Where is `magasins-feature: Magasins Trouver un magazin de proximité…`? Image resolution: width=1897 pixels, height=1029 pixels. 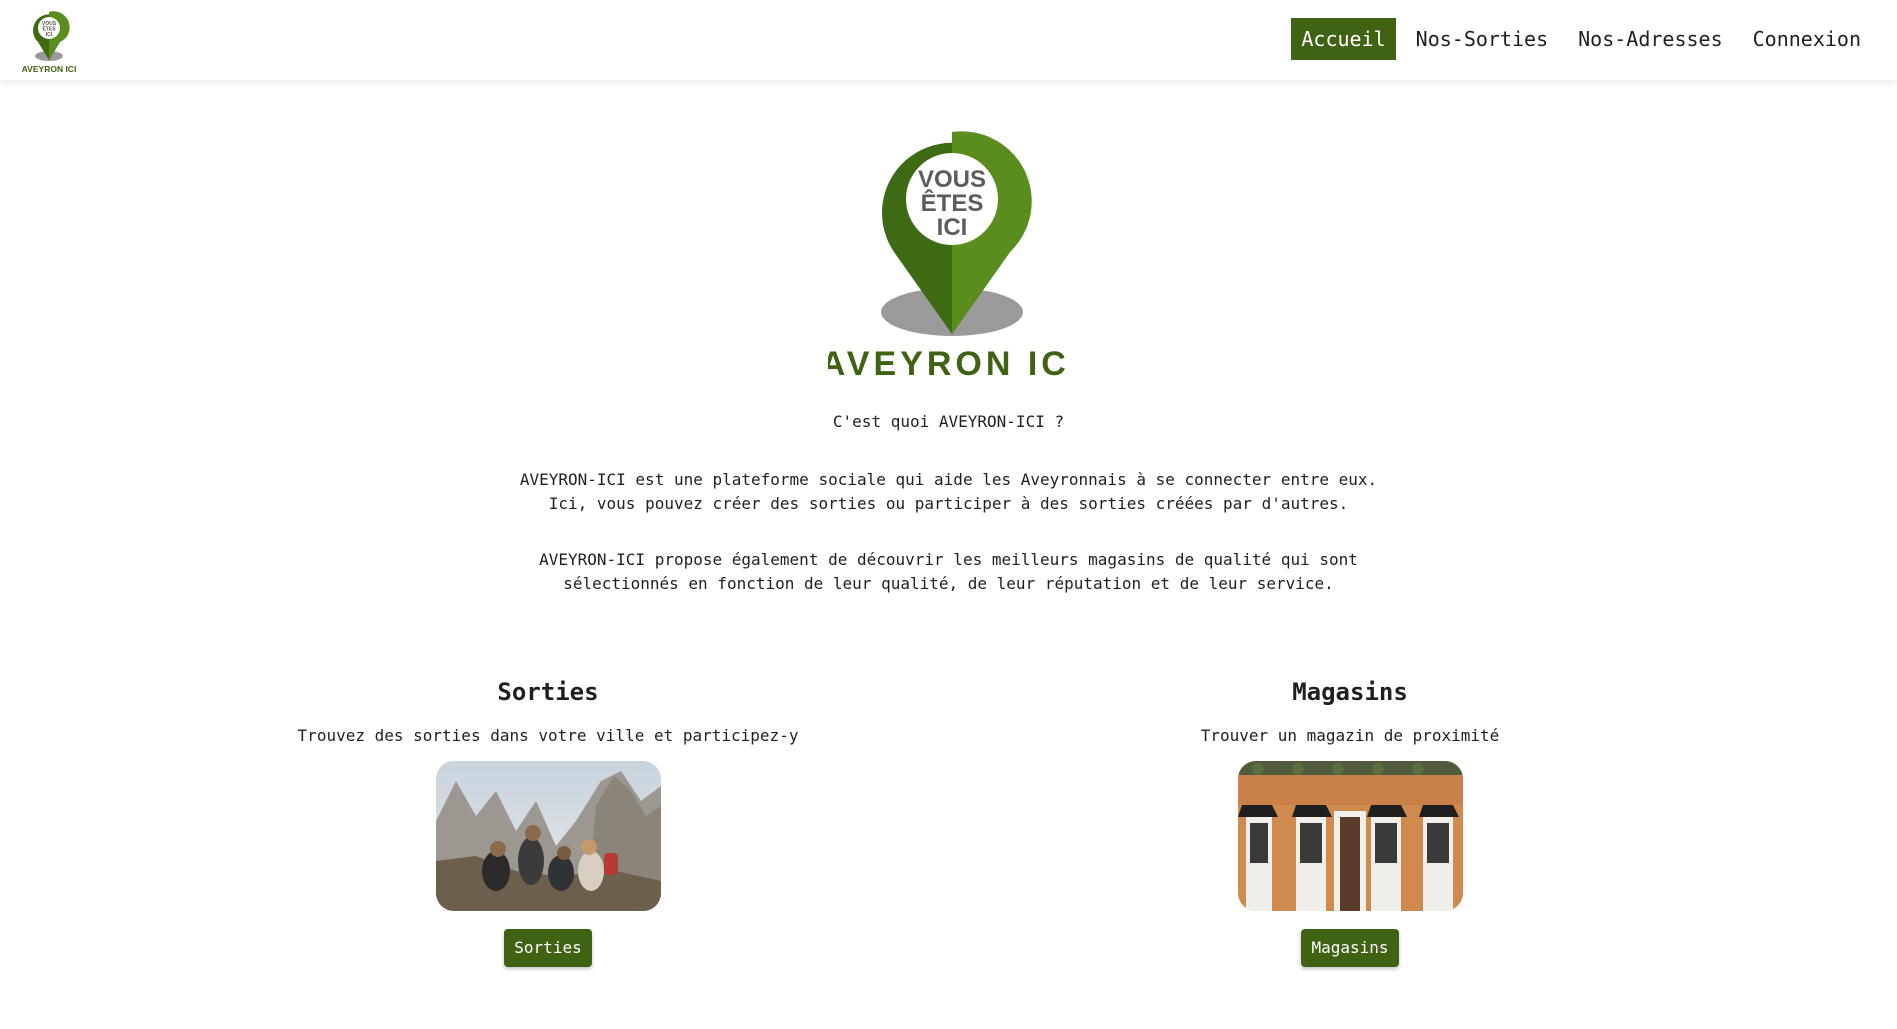 magasins-feature: Magasins Trouver un magazin de proximité… is located at coordinates (1350, 821).